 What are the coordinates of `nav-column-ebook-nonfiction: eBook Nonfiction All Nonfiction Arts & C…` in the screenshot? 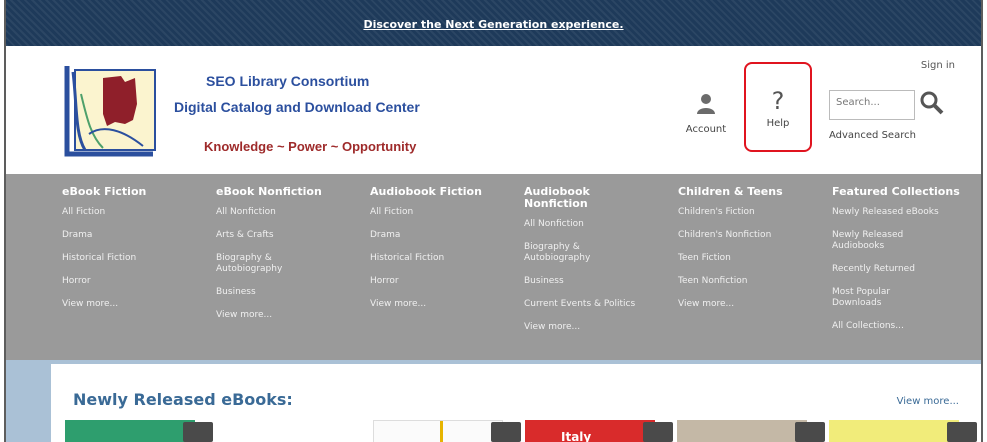 It's located at (291, 259).